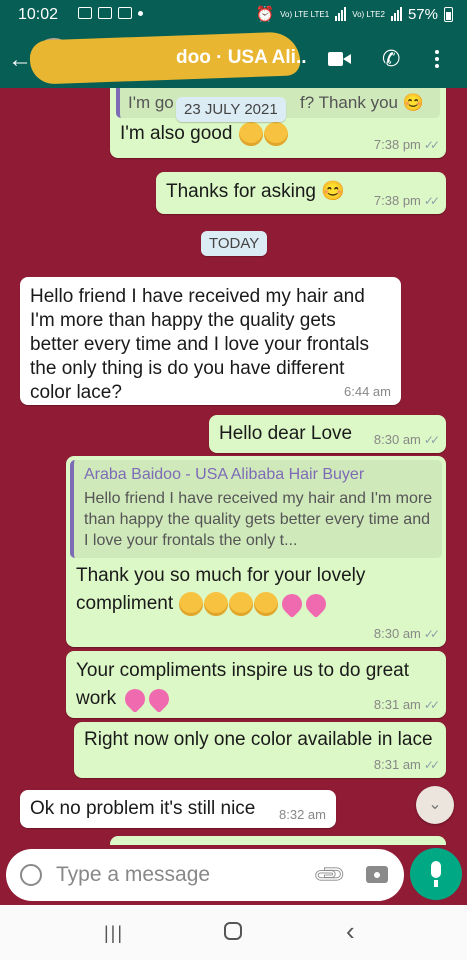 The width and height of the screenshot is (467, 960). Describe the element at coordinates (436, 874) in the screenshot. I see `mic-icon` at that location.